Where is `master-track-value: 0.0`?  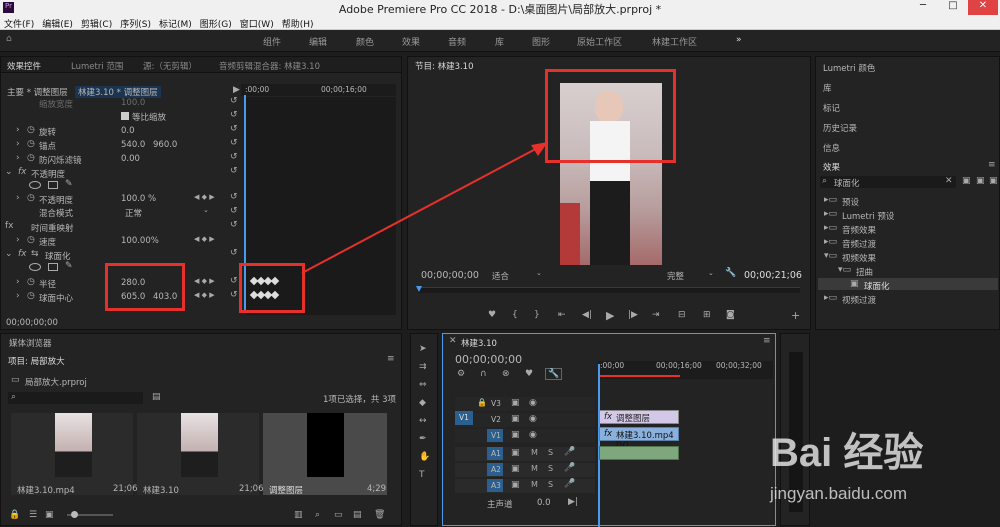
master-track-value: 0.0 is located at coordinates (544, 503).